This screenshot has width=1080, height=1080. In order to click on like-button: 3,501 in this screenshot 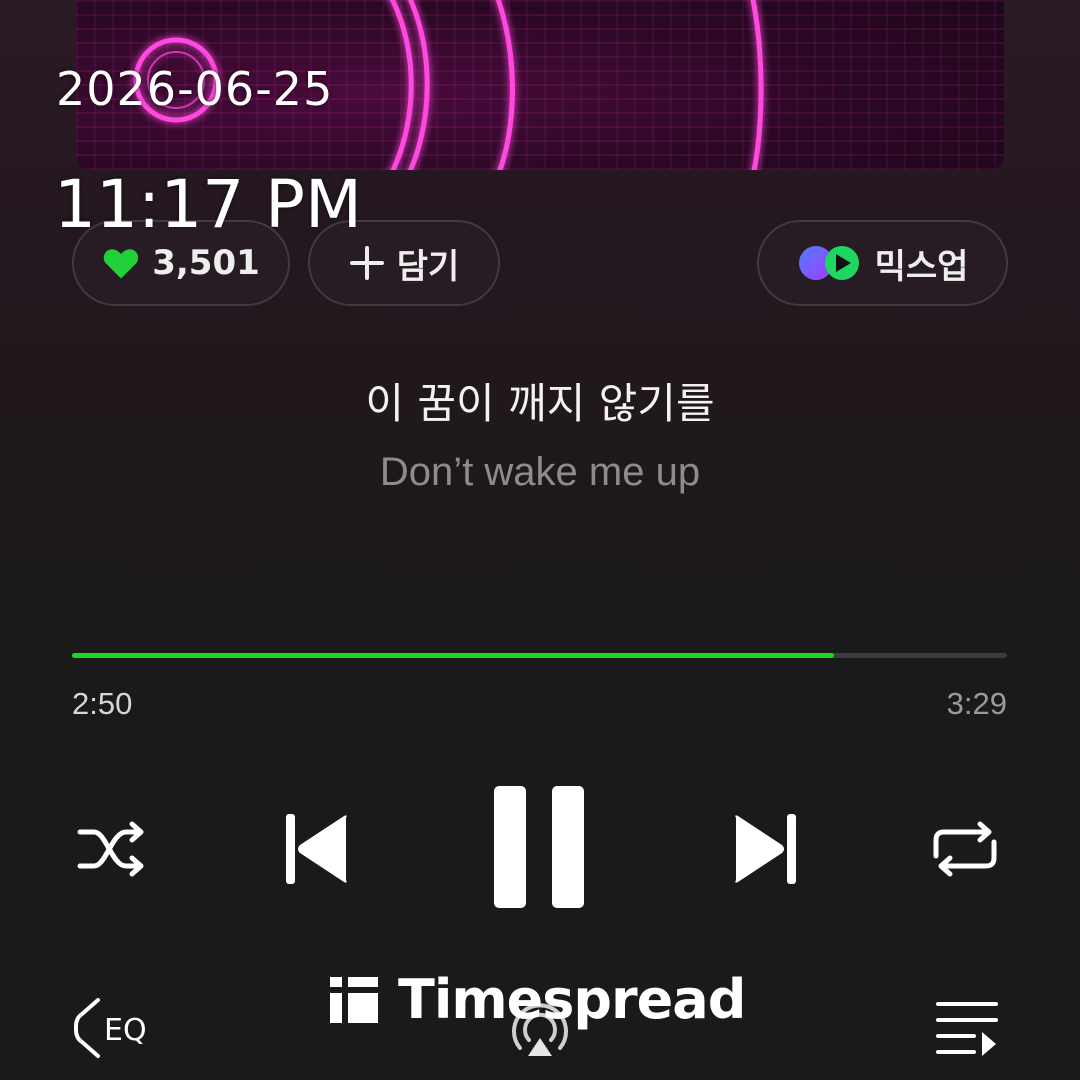, I will do `click(181, 263)`.